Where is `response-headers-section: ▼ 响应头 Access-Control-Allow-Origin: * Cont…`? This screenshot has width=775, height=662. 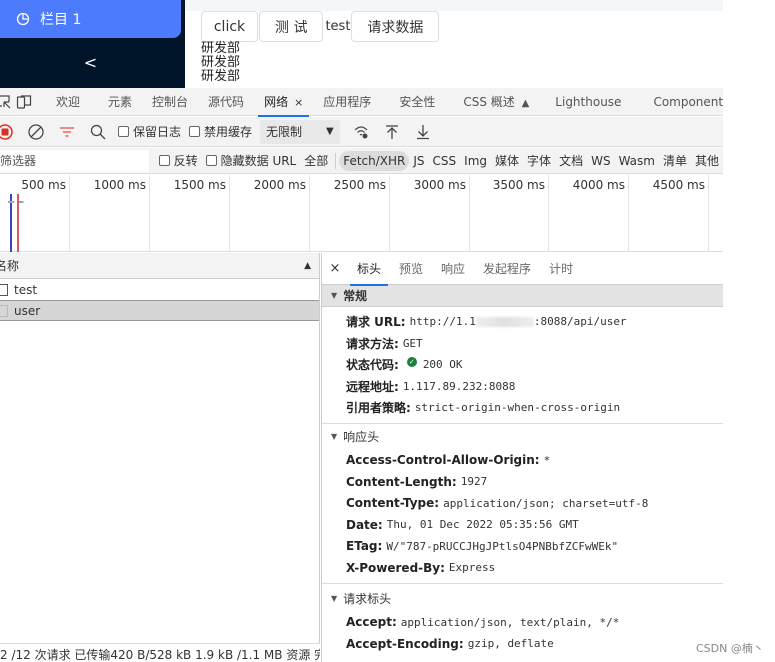 response-headers-section: ▼ 响应头 Access-Control-Allow-Origin: * Cont… is located at coordinates (522, 505).